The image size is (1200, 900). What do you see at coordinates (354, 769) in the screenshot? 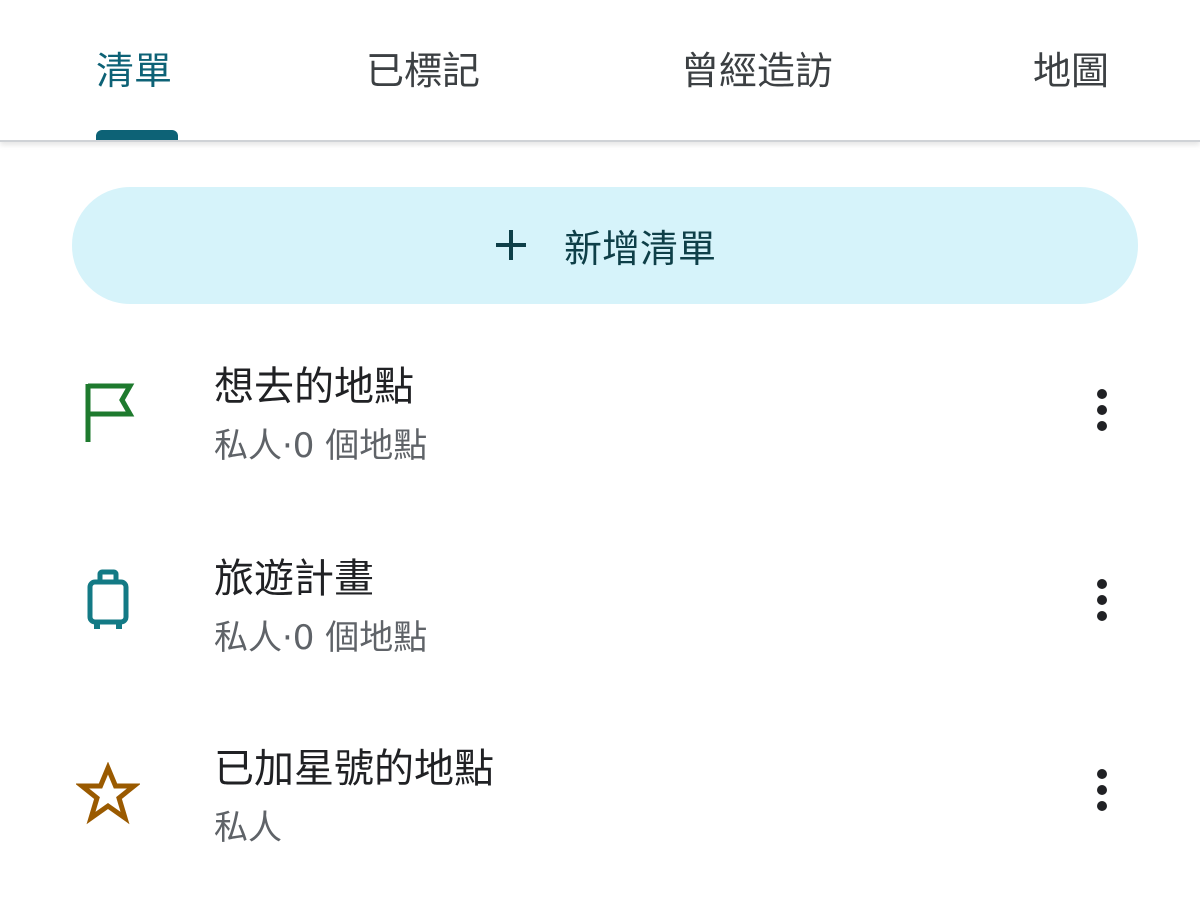
I see `list-title: 已加星號的地點` at bounding box center [354, 769].